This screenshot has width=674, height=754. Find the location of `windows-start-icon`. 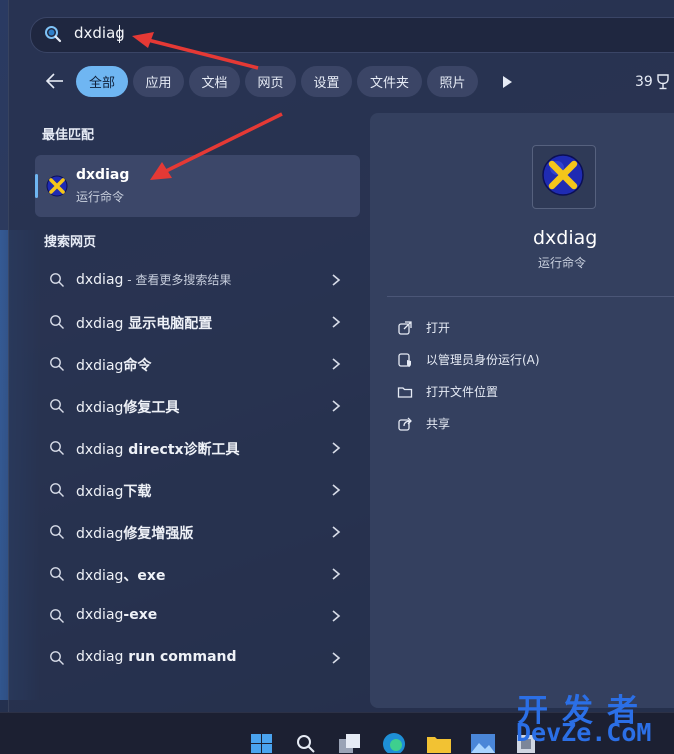

windows-start-icon is located at coordinates (262, 744).